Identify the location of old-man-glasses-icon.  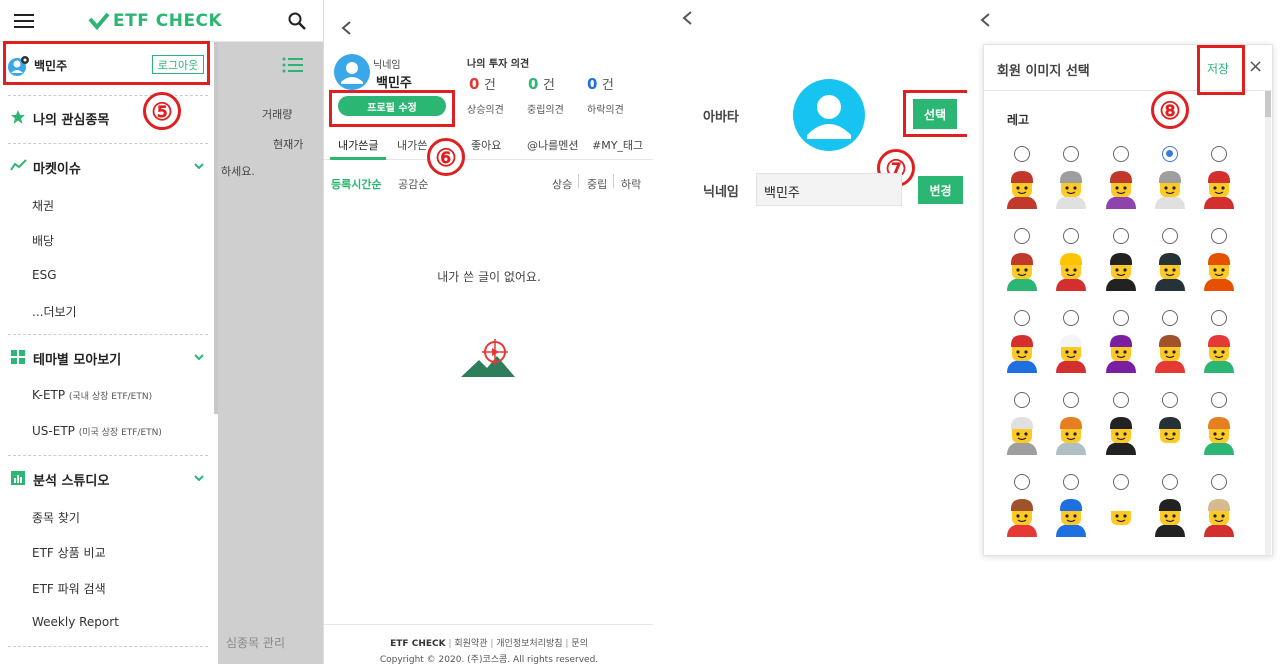
(1170, 189).